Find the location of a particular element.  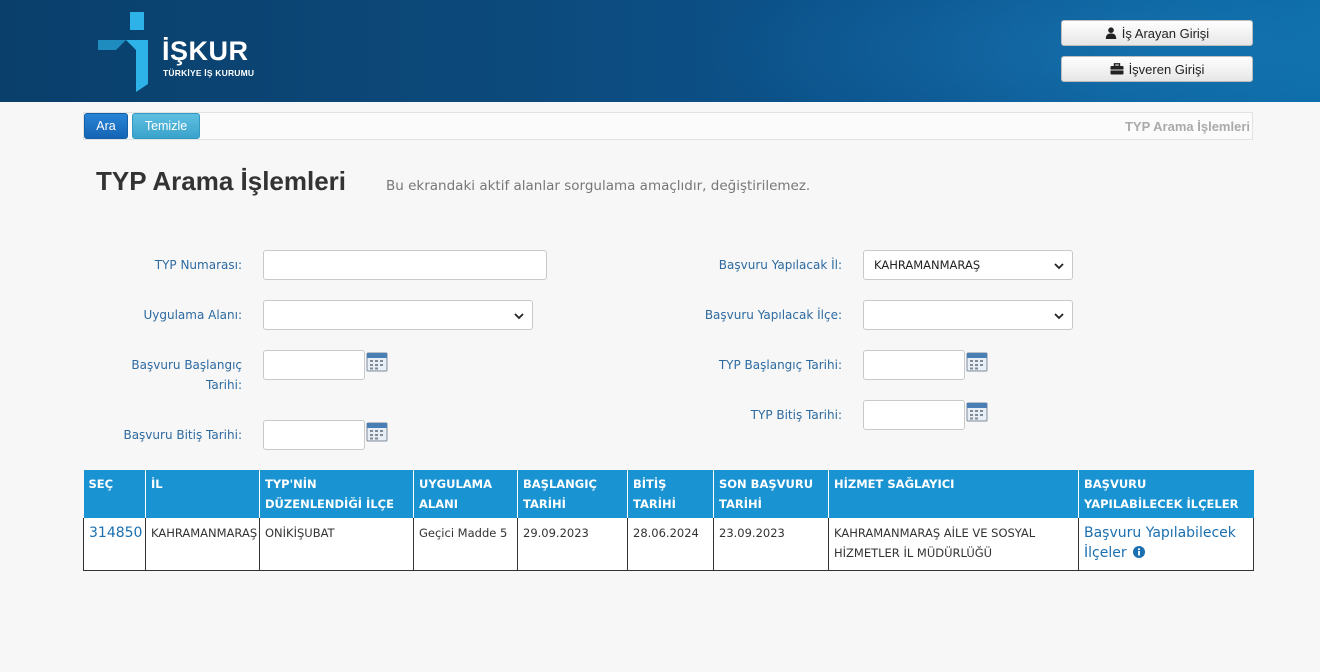

typ-number-label: TYP Numarası: is located at coordinates (198, 265).